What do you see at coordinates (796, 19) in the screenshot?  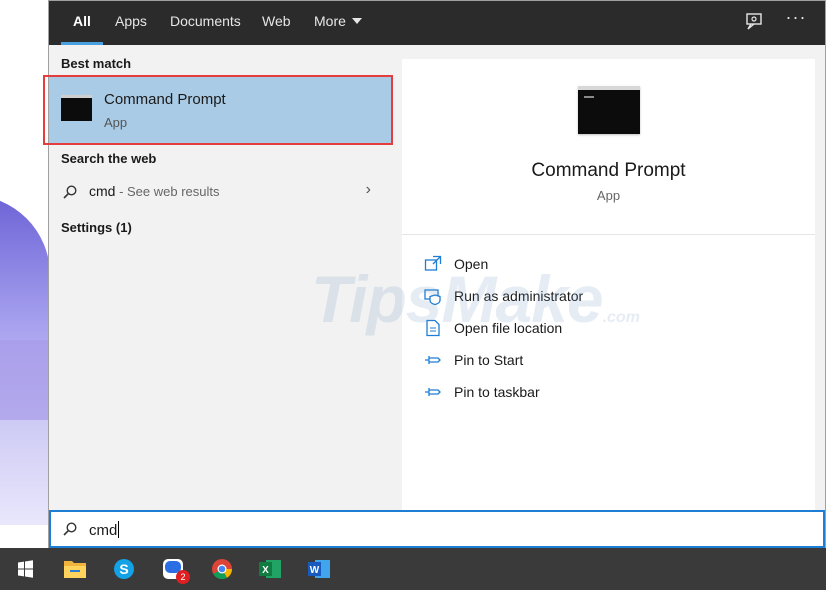 I see `more-options-icon: ···` at bounding box center [796, 19].